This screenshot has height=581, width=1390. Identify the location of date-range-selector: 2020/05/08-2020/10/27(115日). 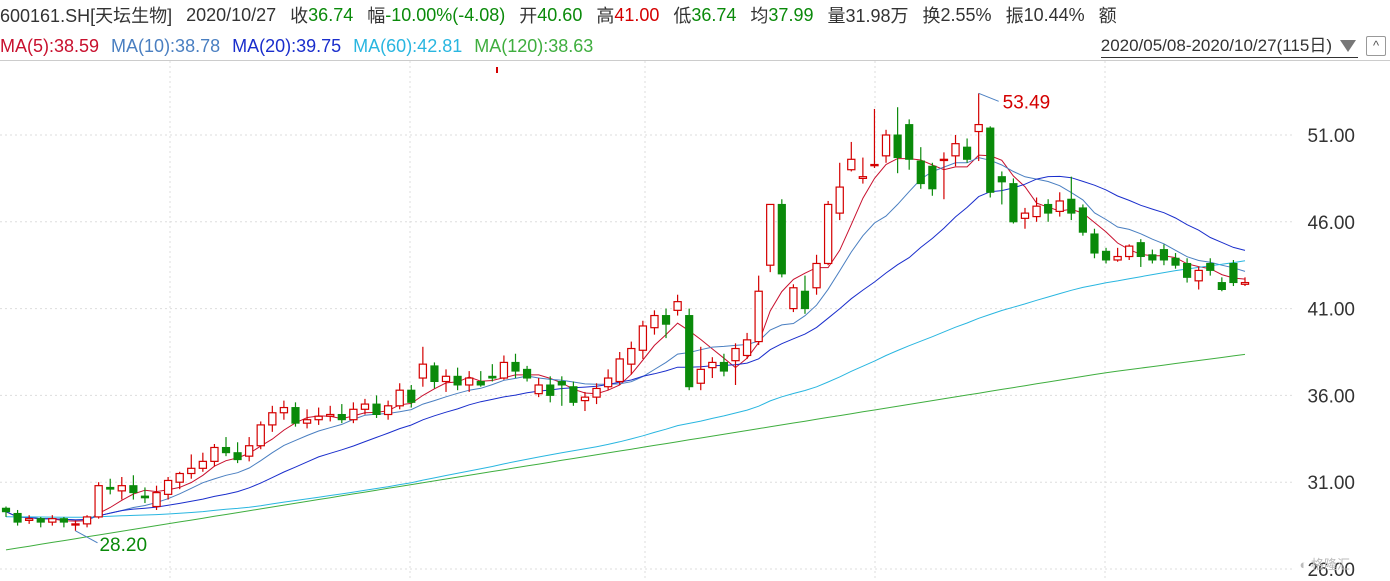
(1229, 46).